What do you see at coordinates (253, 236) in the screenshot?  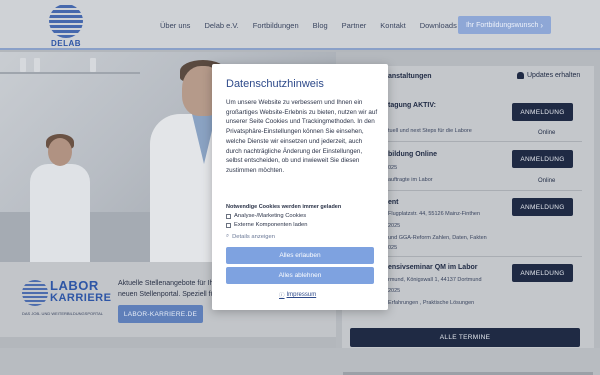 I see `details-label: Details anzeigen` at bounding box center [253, 236].